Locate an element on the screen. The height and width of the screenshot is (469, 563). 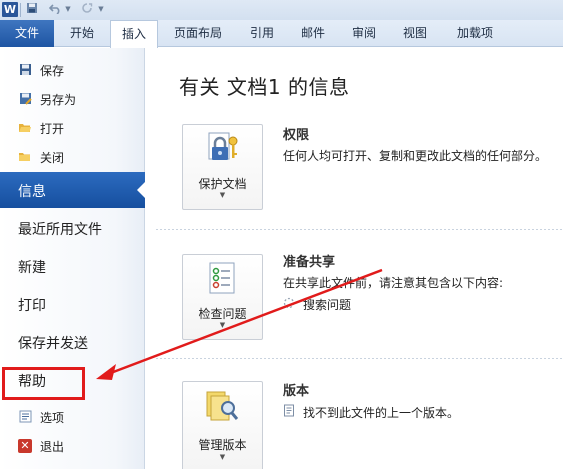
annotation-arrow is located at coordinates (239, 324).